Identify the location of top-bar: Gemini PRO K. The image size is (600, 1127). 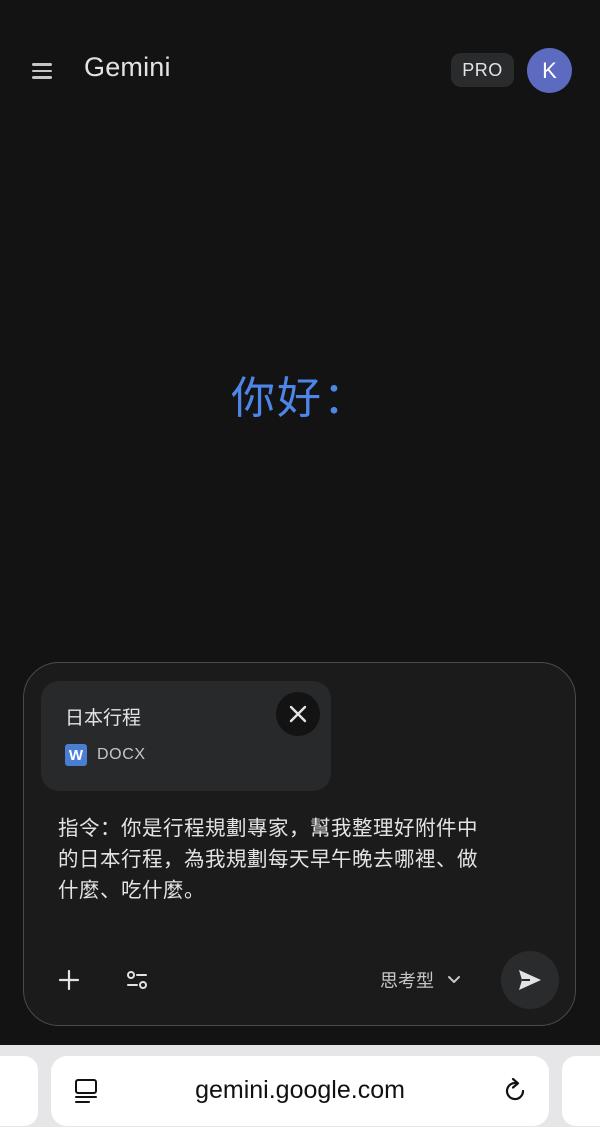
(300, 70).